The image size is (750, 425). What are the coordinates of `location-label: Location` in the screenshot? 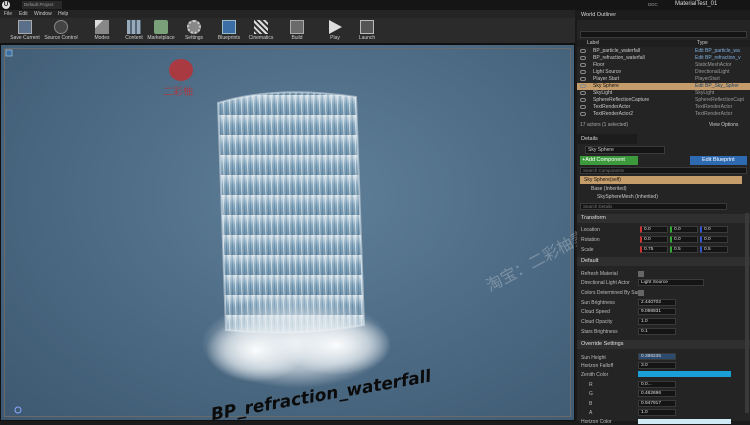 It's located at (590, 230).